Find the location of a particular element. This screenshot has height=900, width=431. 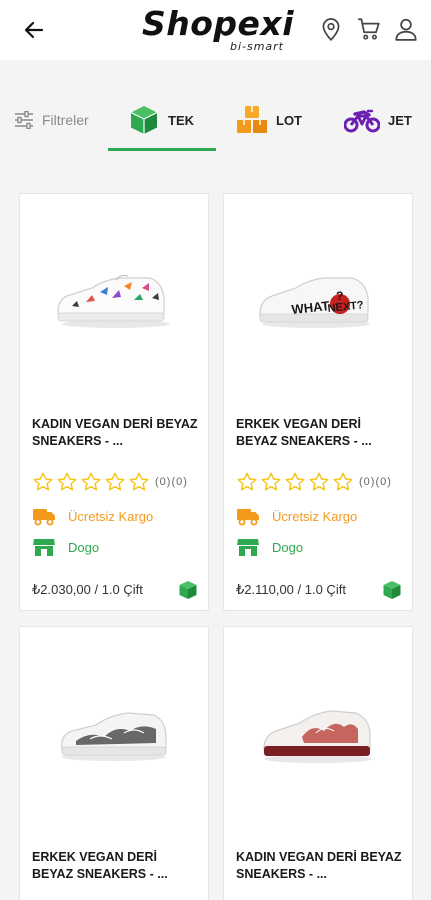

logo-tagline: bi-smart is located at coordinates (256, 46).